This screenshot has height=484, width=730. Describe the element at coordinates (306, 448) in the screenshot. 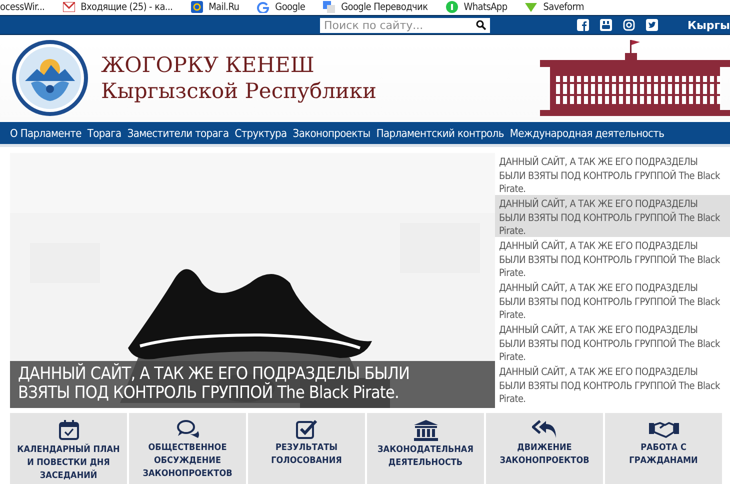

I see `shortcut-tile: РЕЗУЛЬТАТЫ ГОЛОСОВАНИЯ` at that location.